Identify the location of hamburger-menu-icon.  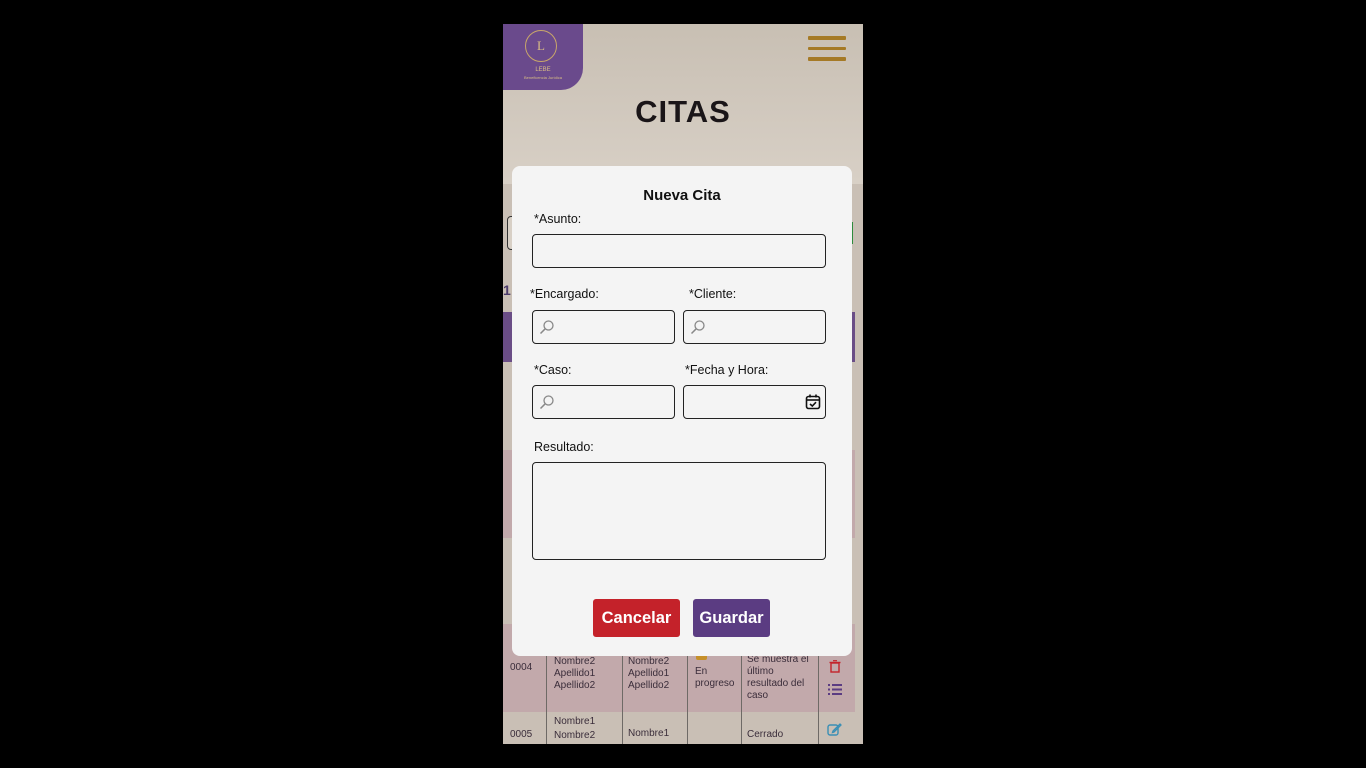
(827, 49).